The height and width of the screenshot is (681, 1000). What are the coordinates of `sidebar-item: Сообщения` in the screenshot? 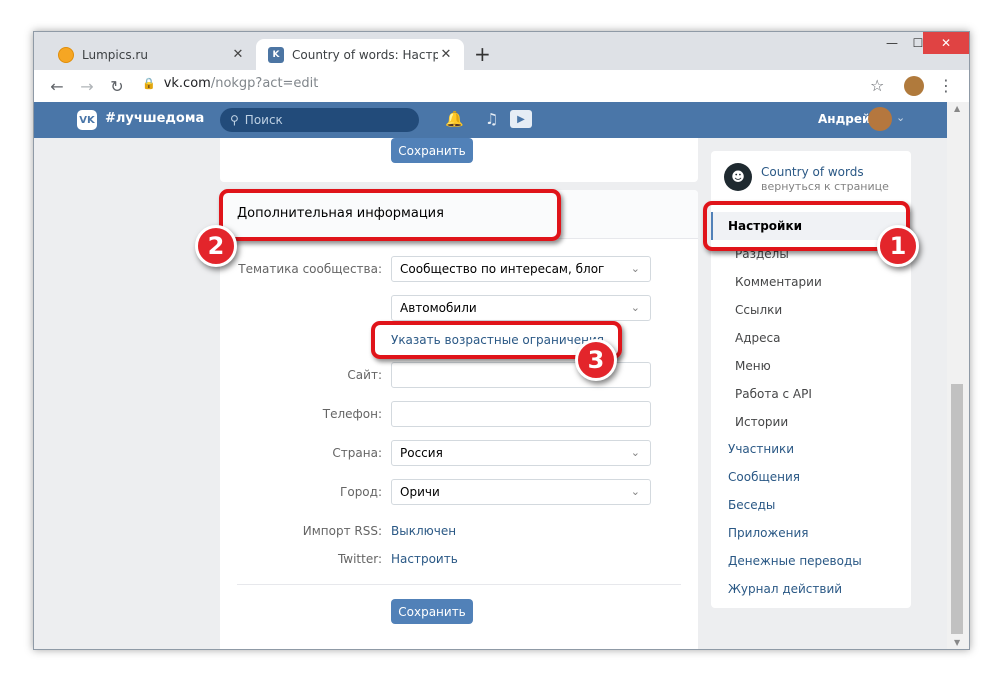 It's located at (811, 477).